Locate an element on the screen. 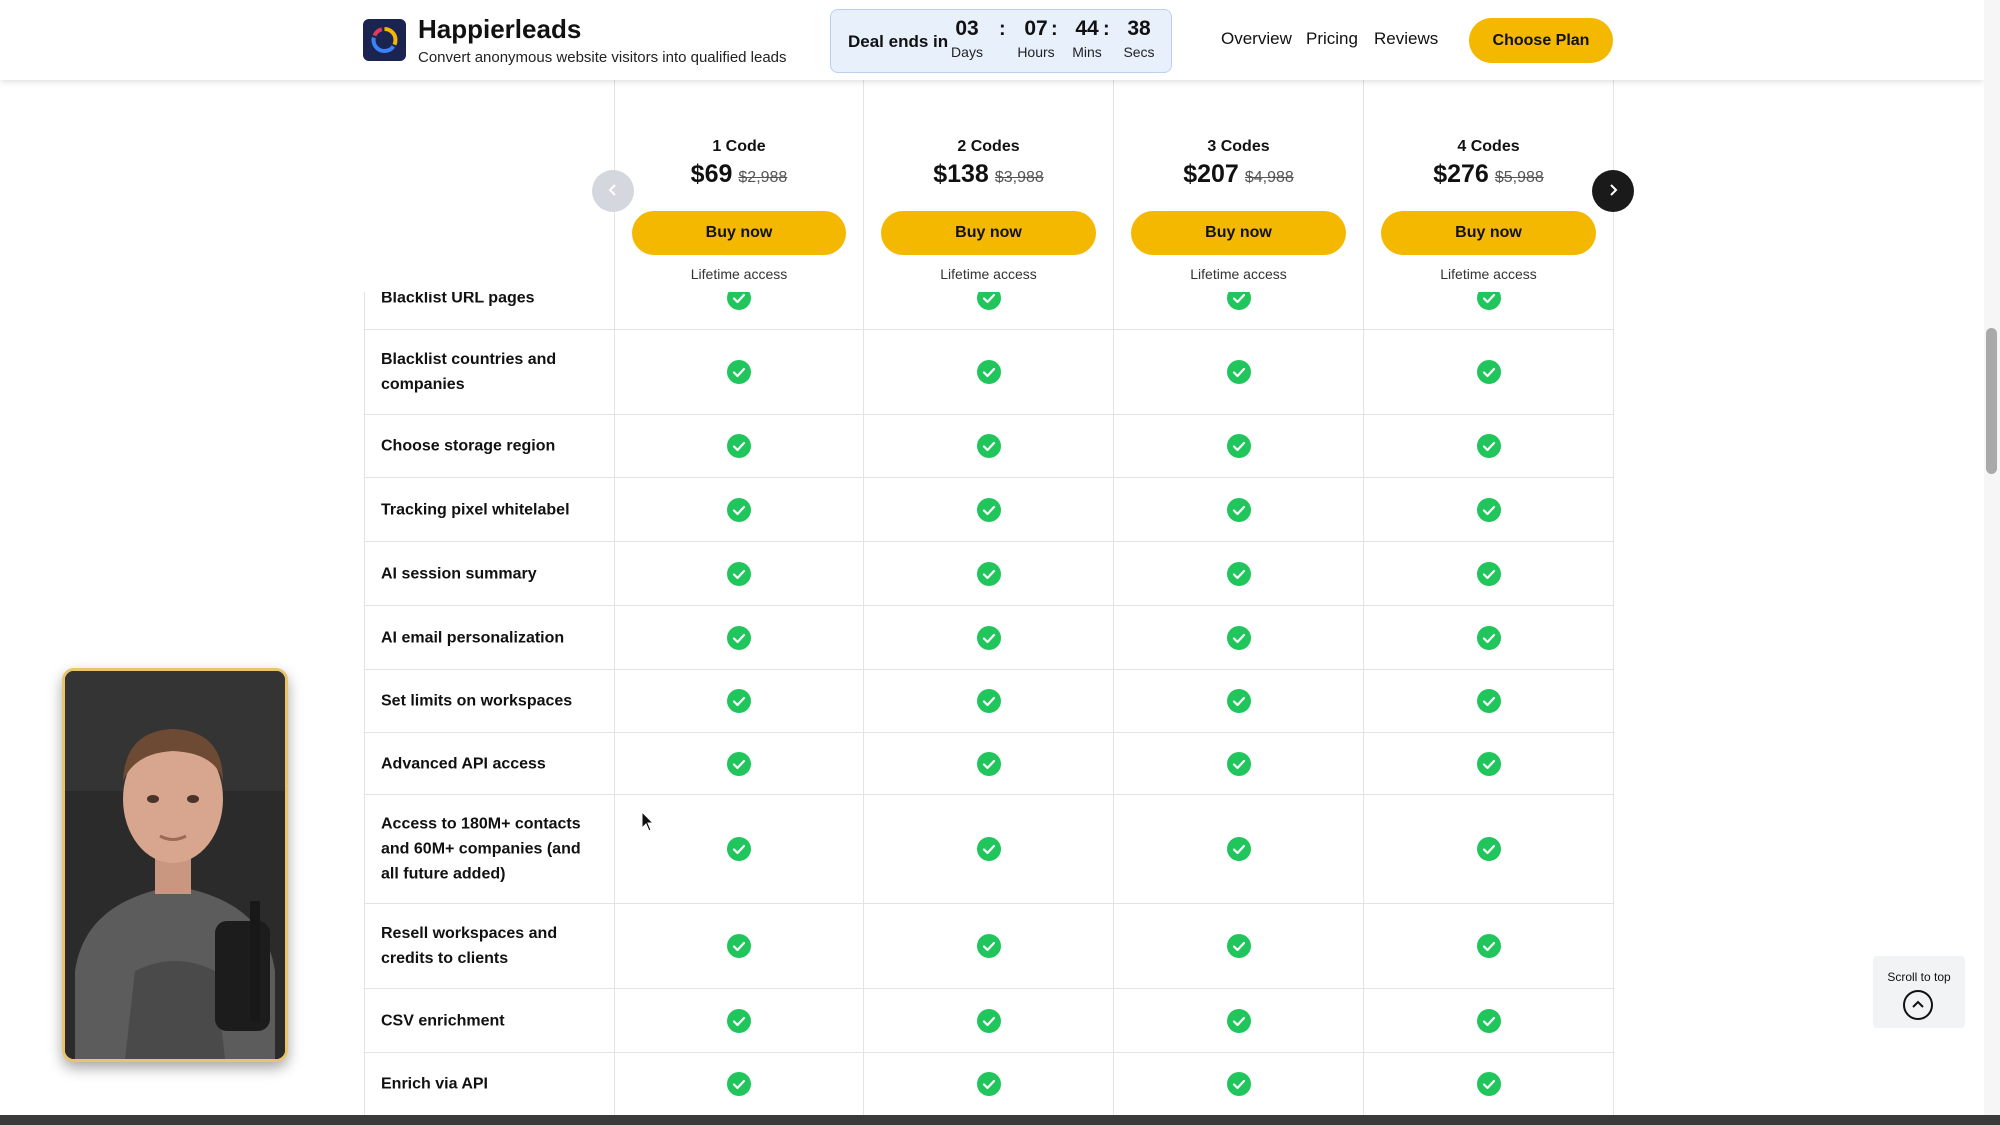 The height and width of the screenshot is (1125, 2000). feature-row: Enrich via API is located at coordinates (988, 1084).